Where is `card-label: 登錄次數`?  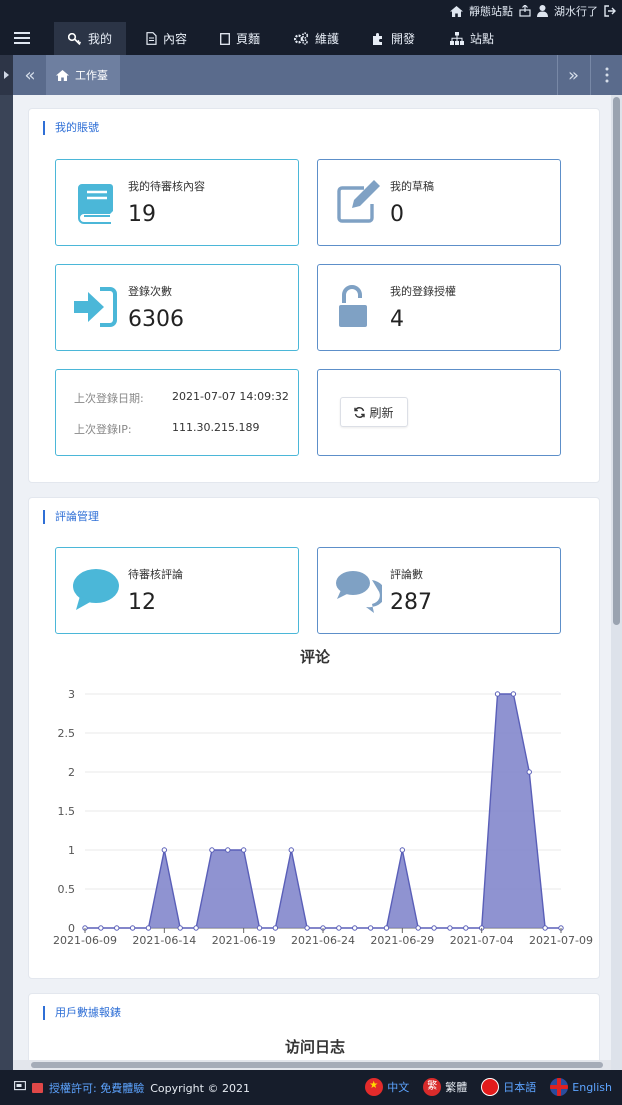 card-label: 登錄次數 is located at coordinates (150, 291).